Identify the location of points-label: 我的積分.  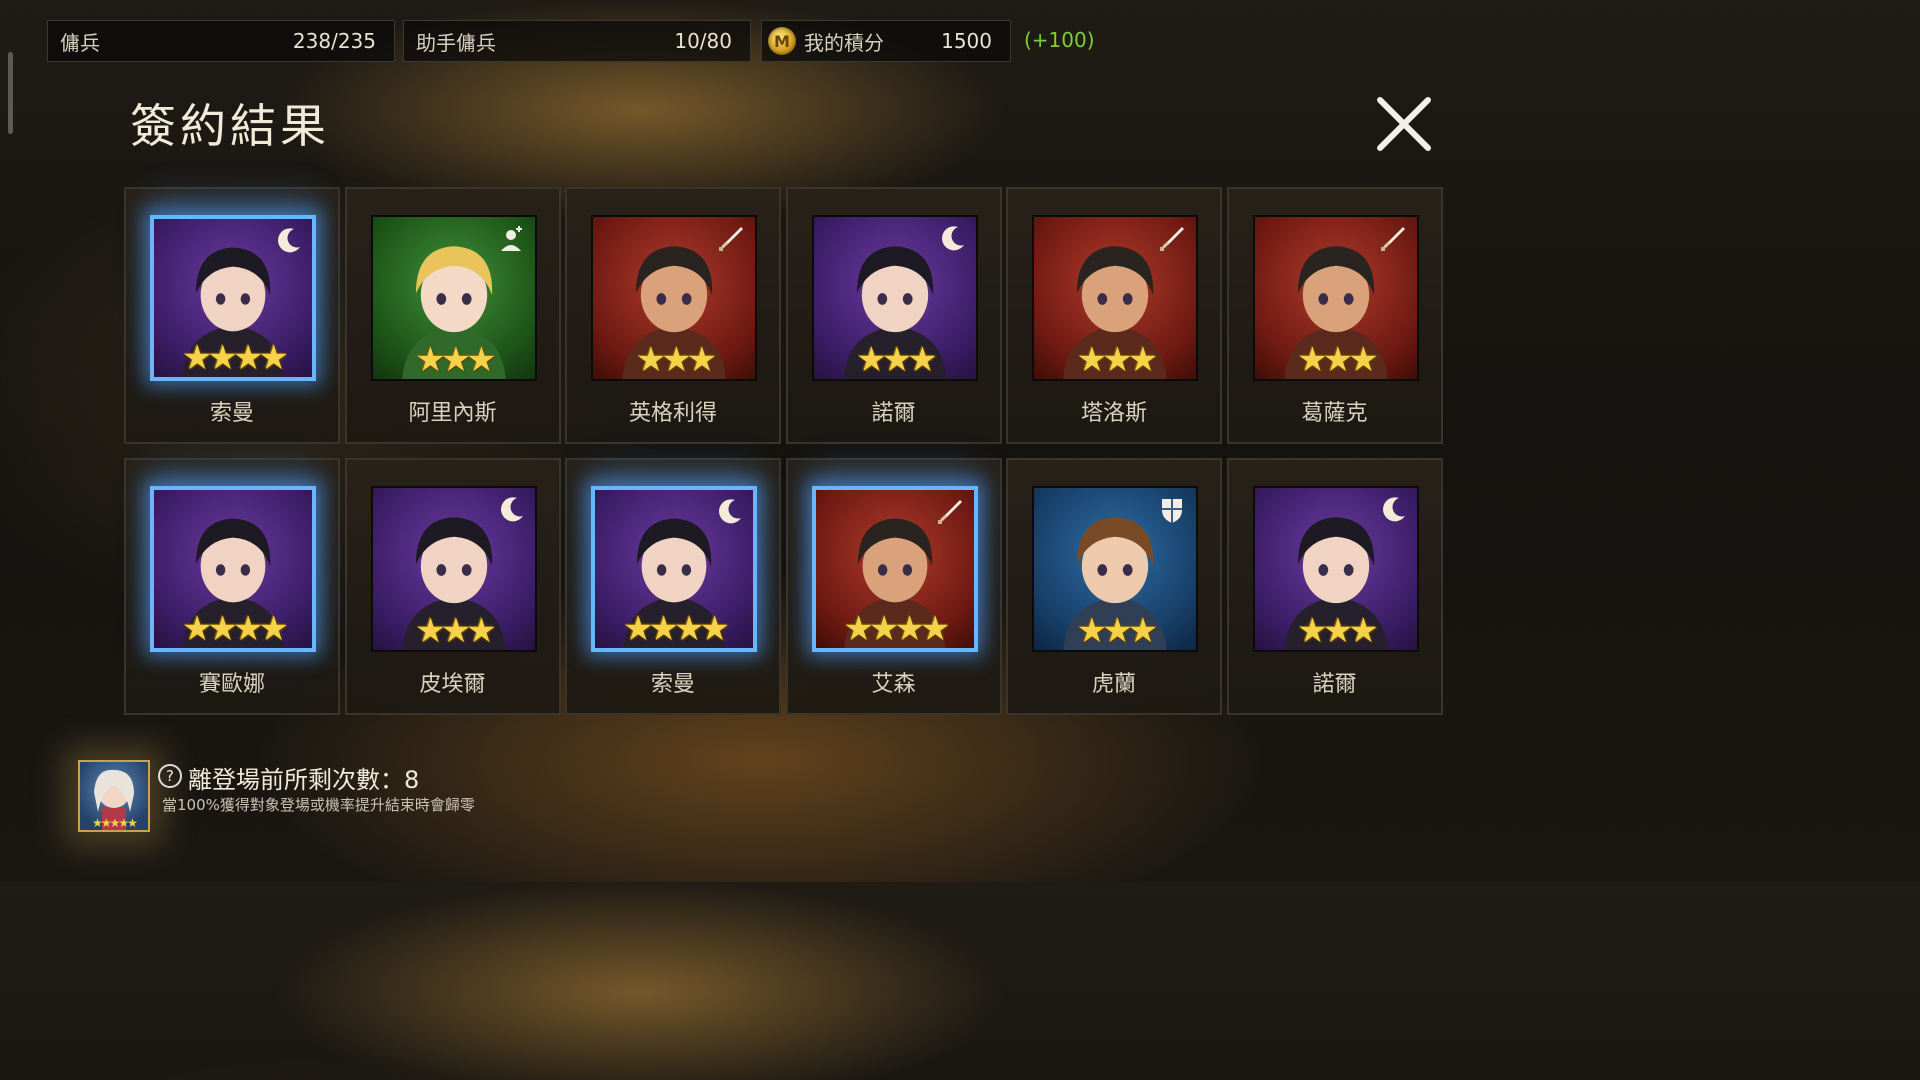
(844, 42).